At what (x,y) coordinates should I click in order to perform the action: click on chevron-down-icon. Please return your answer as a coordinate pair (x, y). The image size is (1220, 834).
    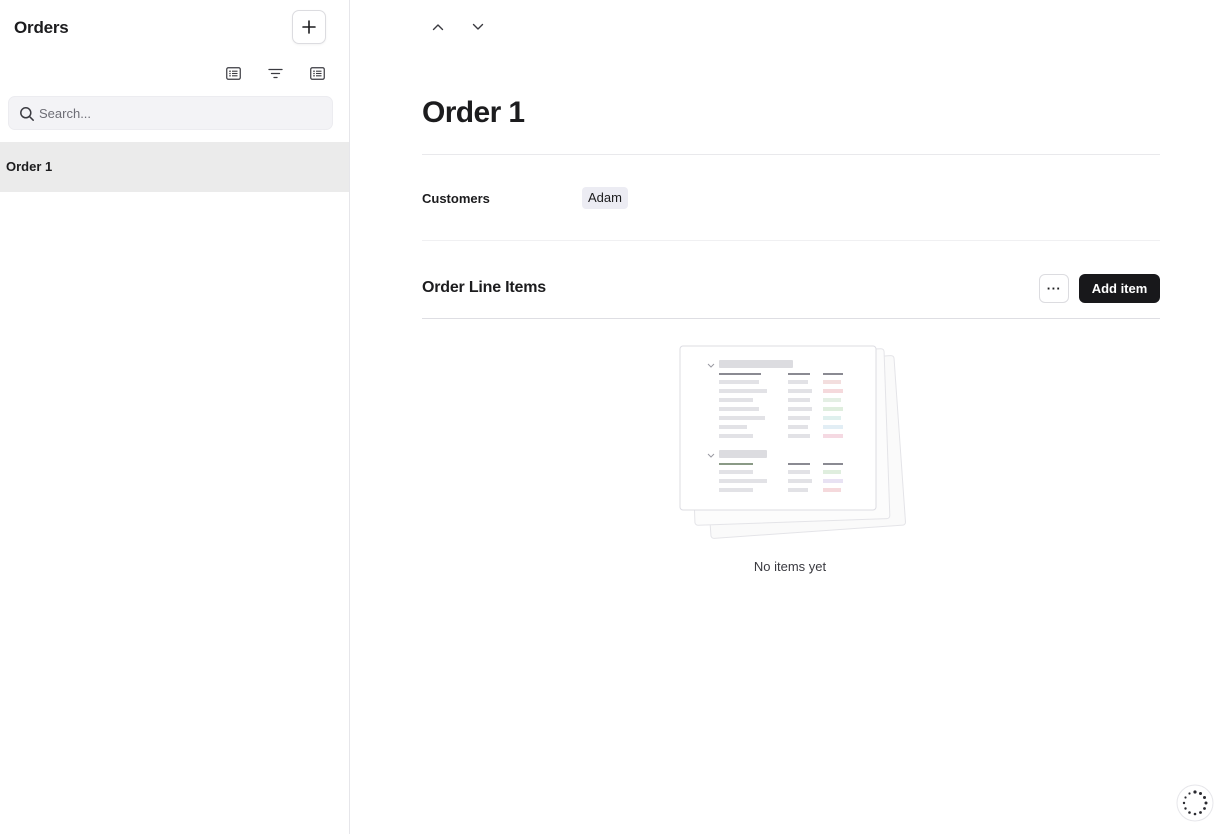
    Looking at the image, I should click on (478, 27).